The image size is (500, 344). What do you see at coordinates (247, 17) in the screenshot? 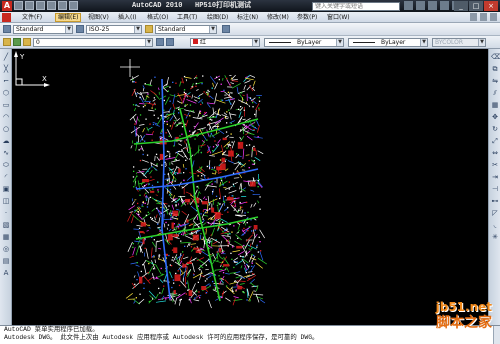
I see `menu-dimension: 标注(N)` at bounding box center [247, 17].